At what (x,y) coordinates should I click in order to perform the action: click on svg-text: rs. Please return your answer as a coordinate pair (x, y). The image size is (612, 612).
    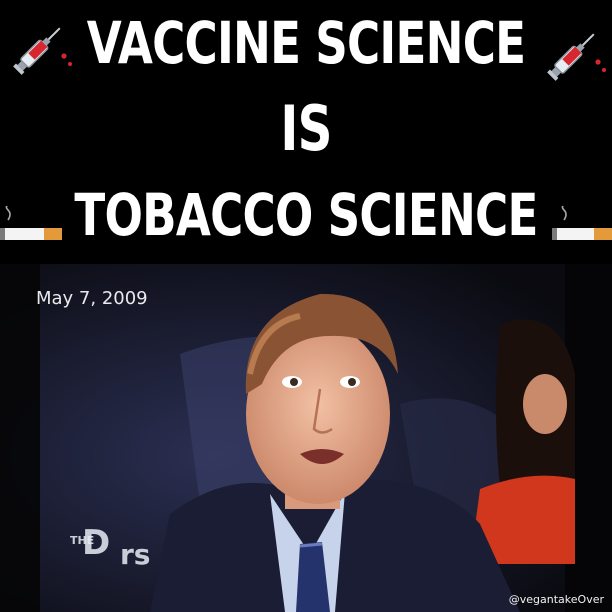
    Looking at the image, I should click on (135, 554).